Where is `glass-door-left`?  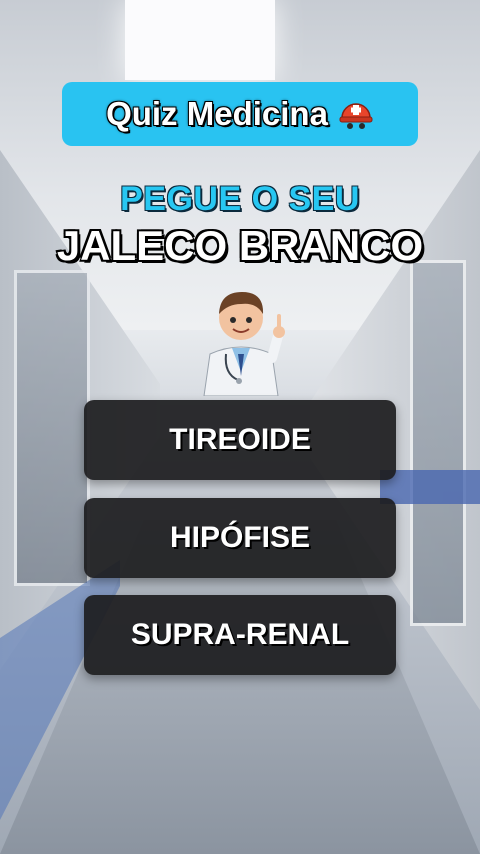 glass-door-left is located at coordinates (52, 428).